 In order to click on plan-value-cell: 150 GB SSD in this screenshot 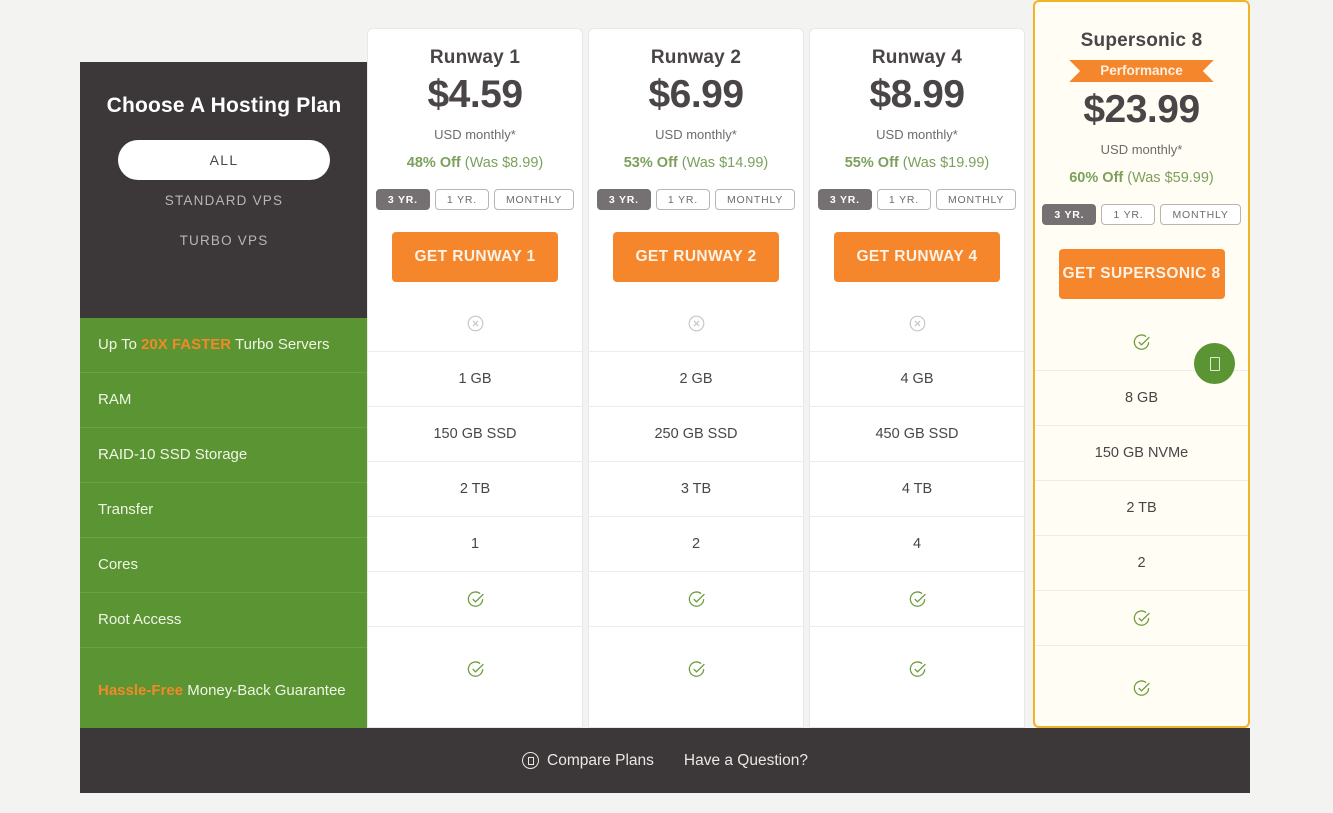, I will do `click(475, 433)`.